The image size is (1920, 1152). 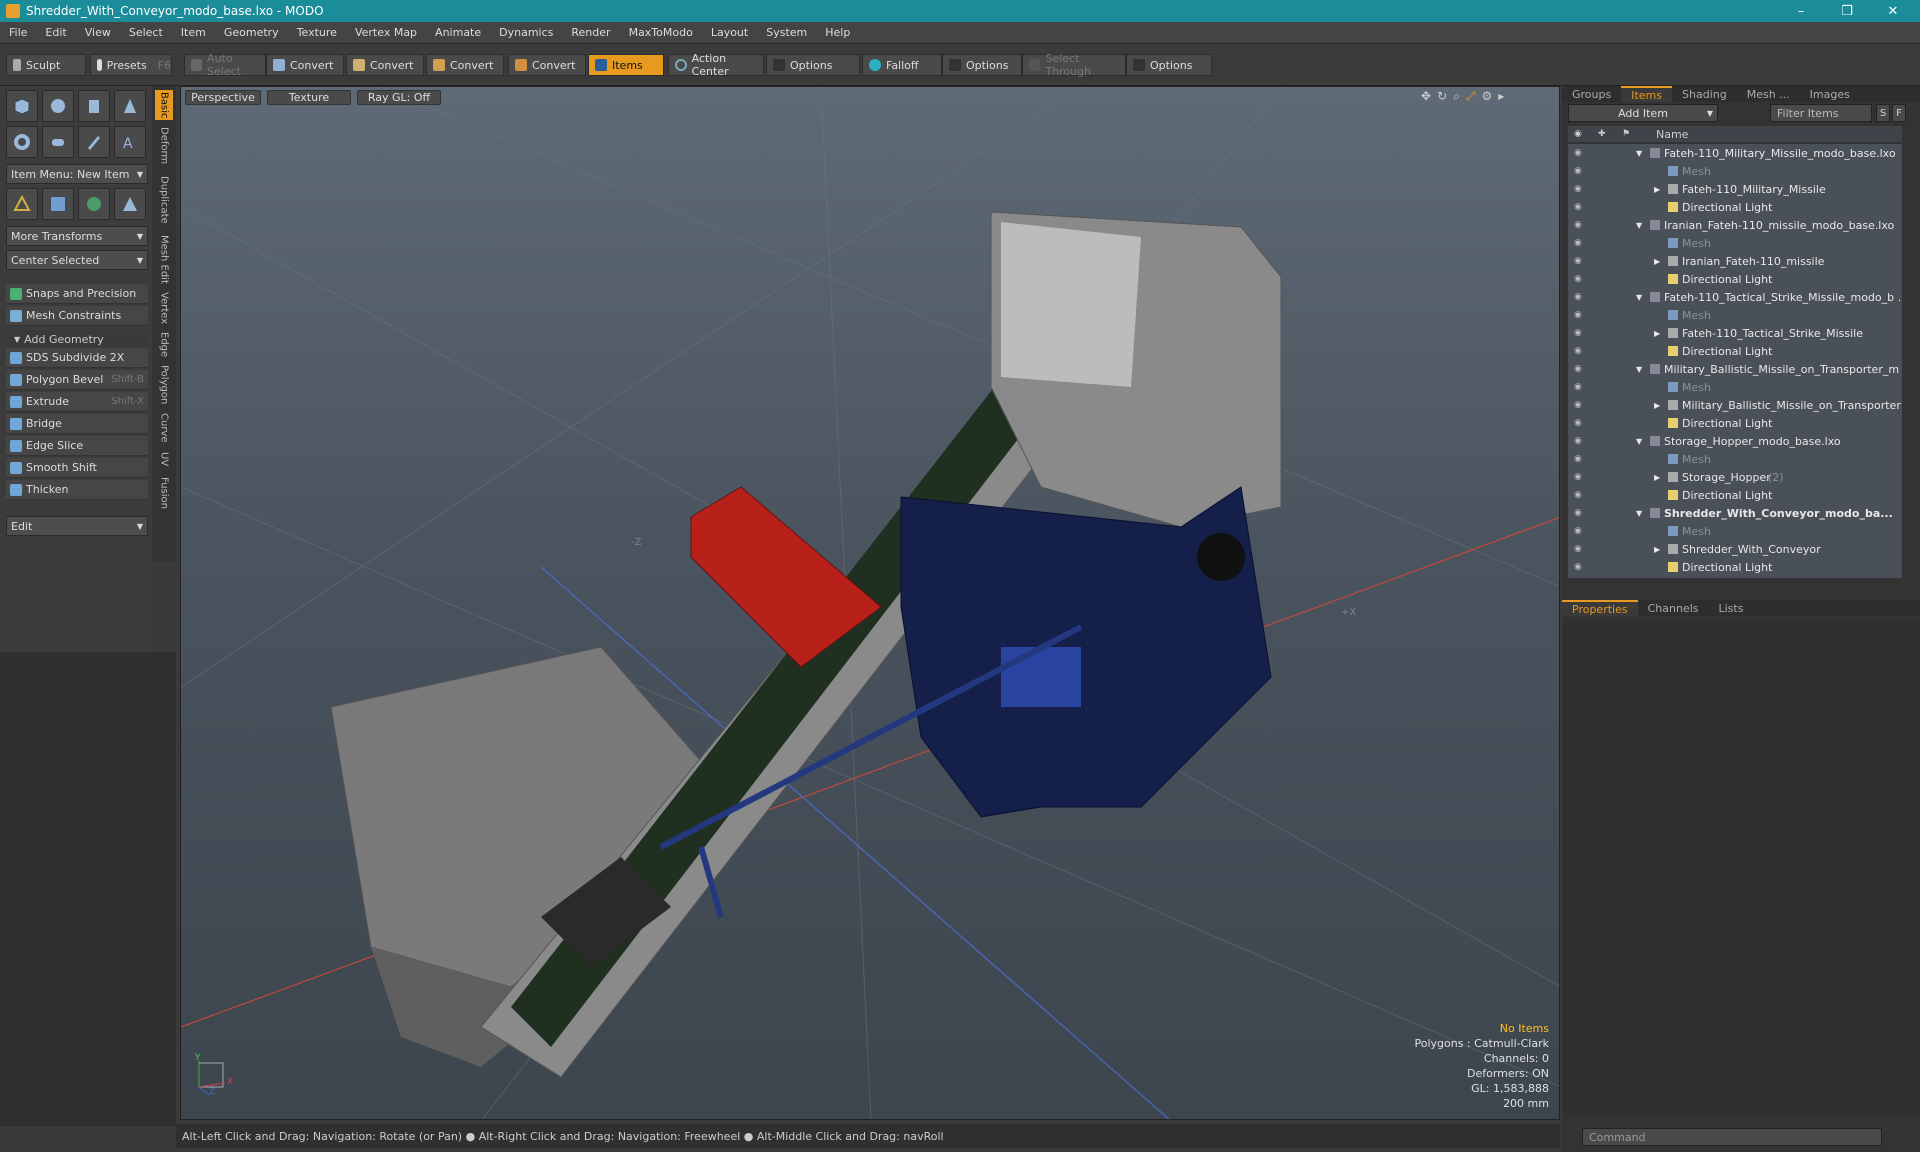 I want to click on filter-items-input: Filter Items, so click(x=1821, y=113).